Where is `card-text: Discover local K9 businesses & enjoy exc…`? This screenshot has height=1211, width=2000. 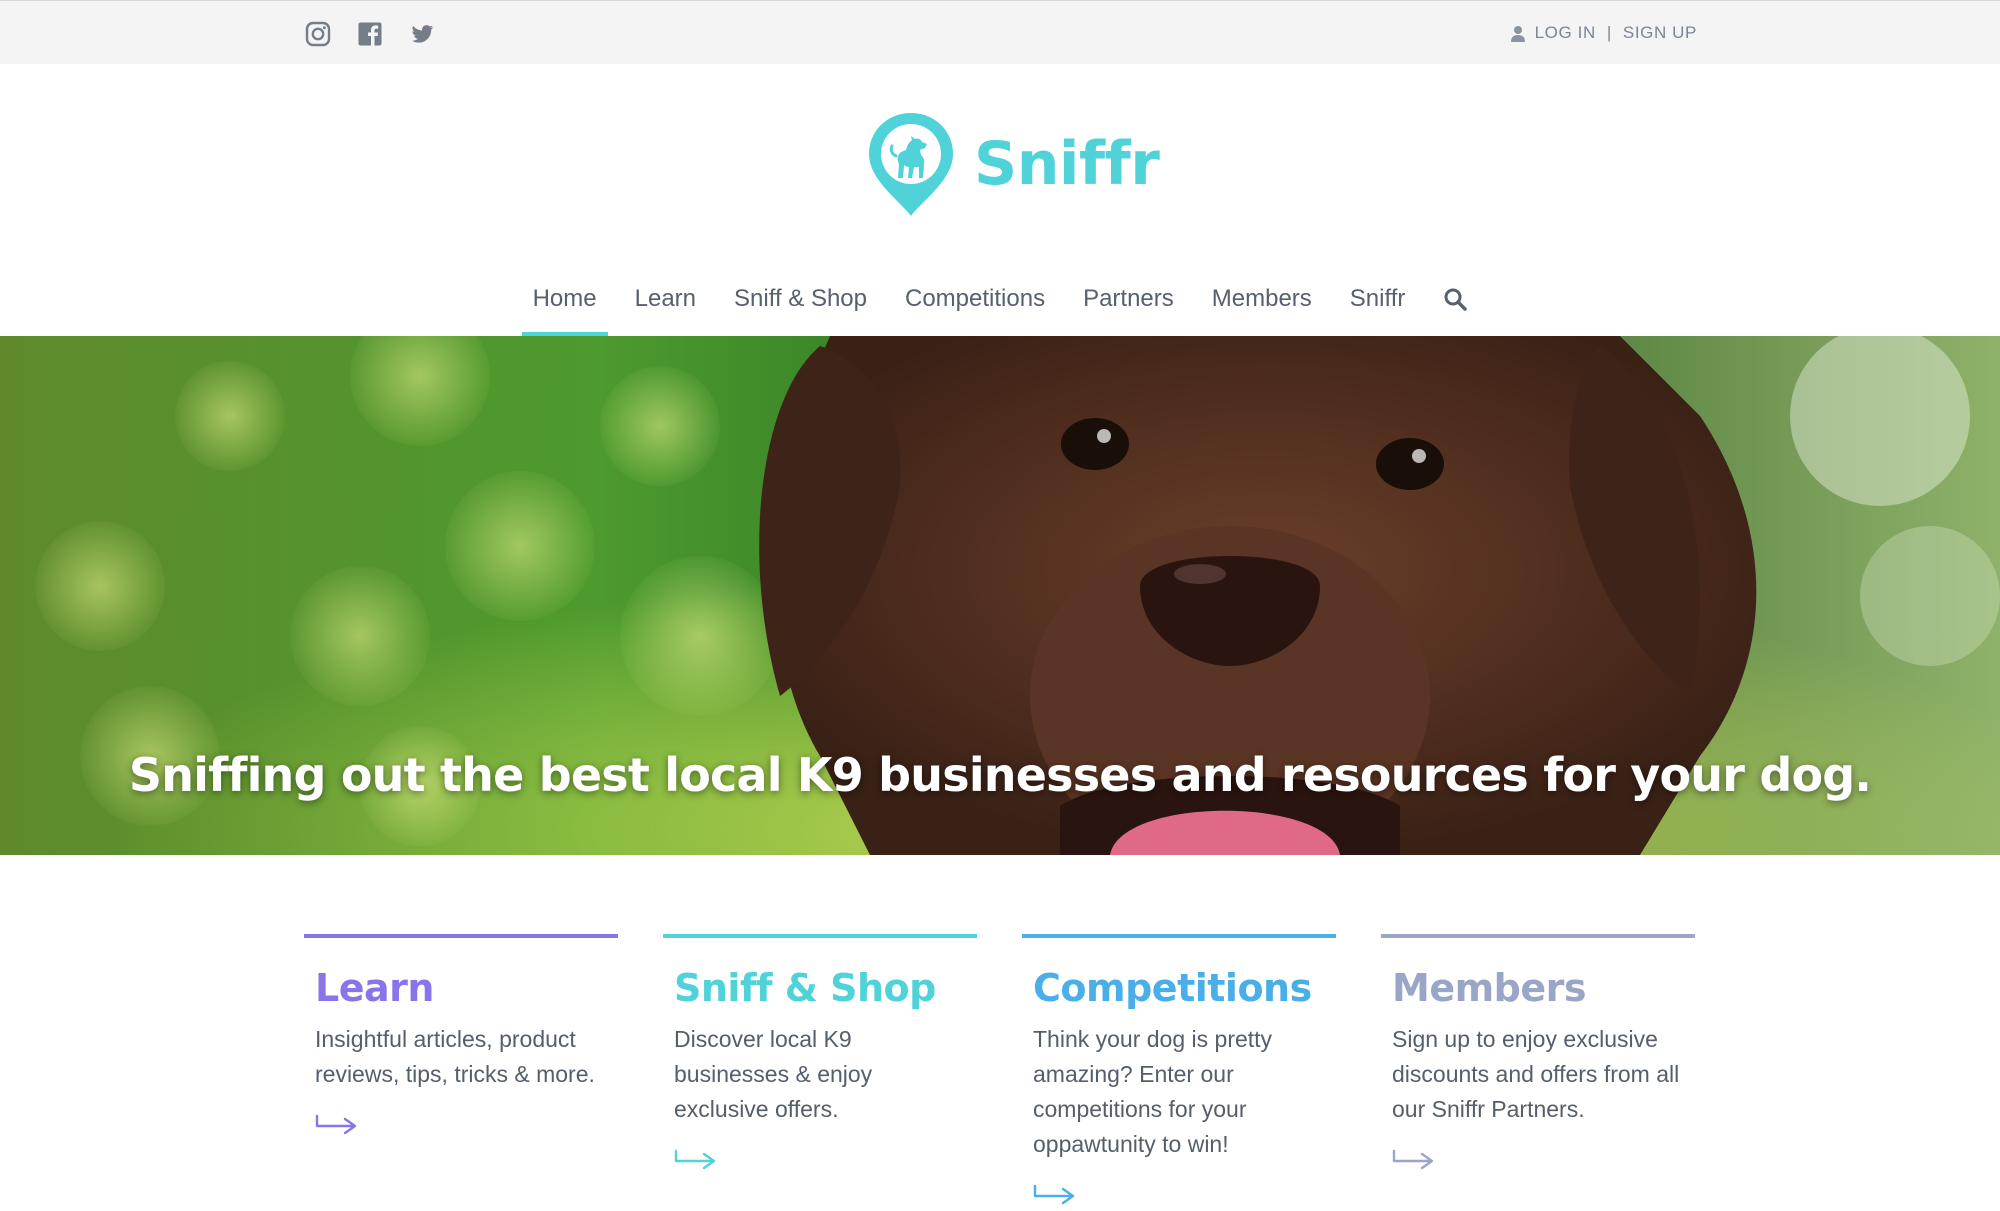 card-text: Discover local K9 businesses & enjoy exc… is located at coordinates (773, 1074).